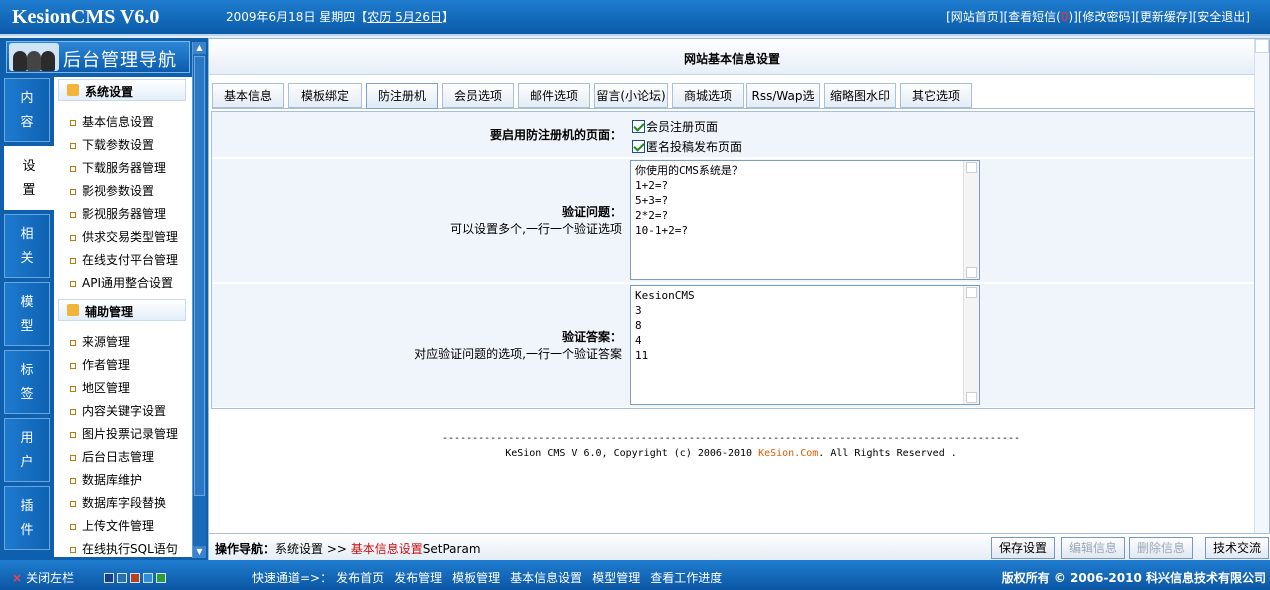  I want to click on question-textarea: 你使用的CMS系统是？ 1+2=? 5+3=? 2*2=? 10-1+2=?, so click(805, 220).